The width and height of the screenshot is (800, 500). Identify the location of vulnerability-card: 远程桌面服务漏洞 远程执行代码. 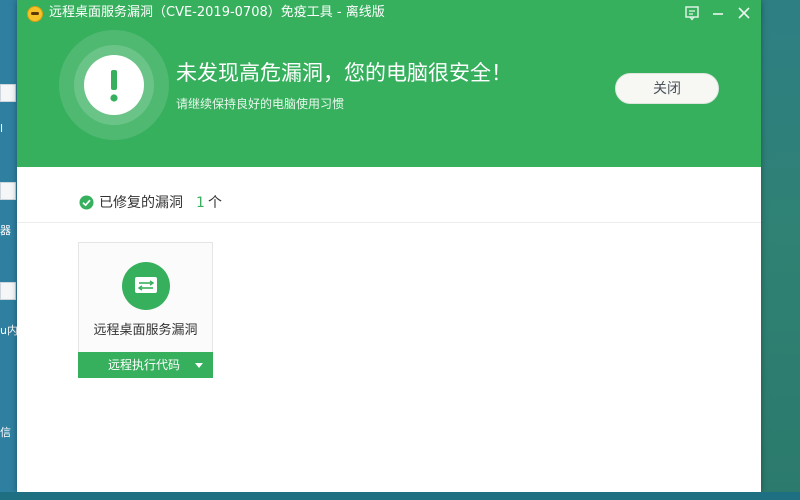
(145, 310).